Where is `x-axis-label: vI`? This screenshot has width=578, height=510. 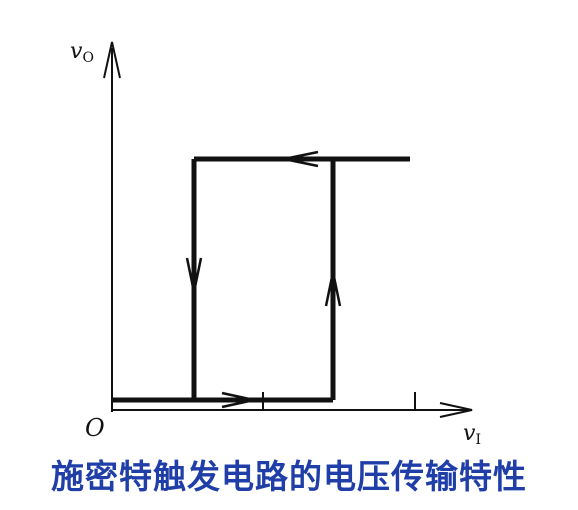
x-axis-label: vI is located at coordinates (472, 434).